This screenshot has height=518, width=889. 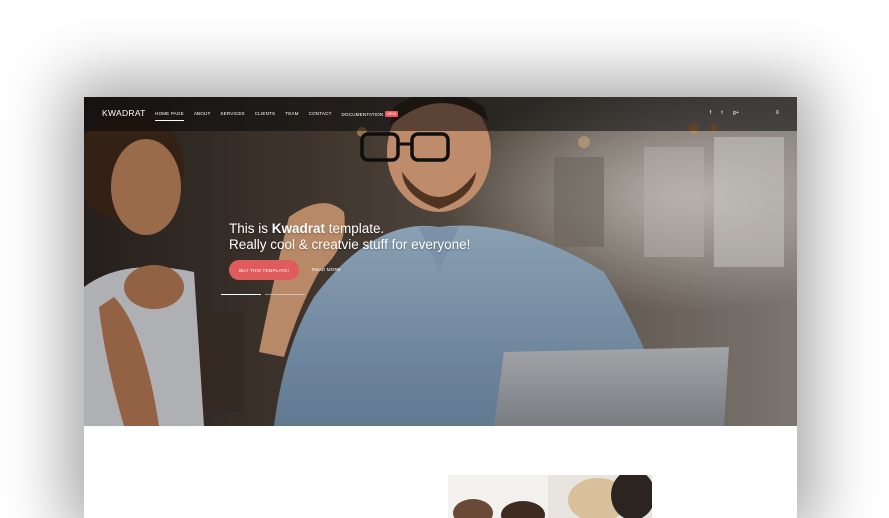 What do you see at coordinates (124, 113) in the screenshot?
I see `site-logo: KWADRAT` at bounding box center [124, 113].